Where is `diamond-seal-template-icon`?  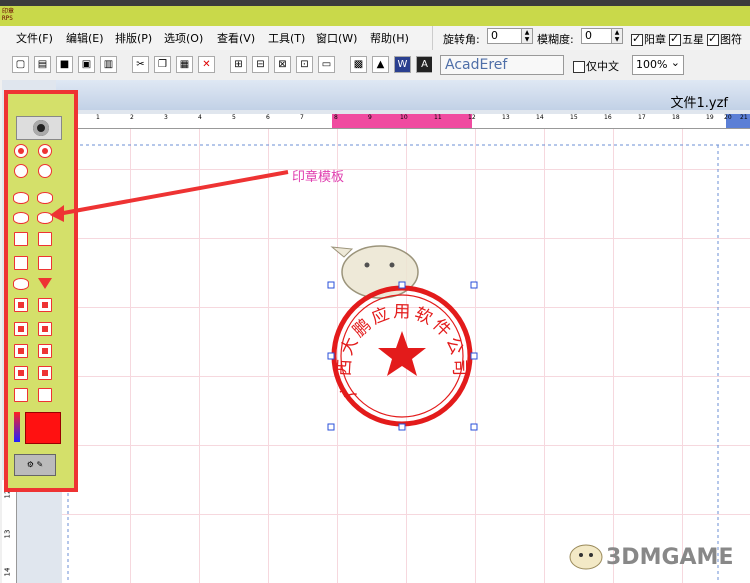
diamond-seal-template-icon is located at coordinates (21, 284).